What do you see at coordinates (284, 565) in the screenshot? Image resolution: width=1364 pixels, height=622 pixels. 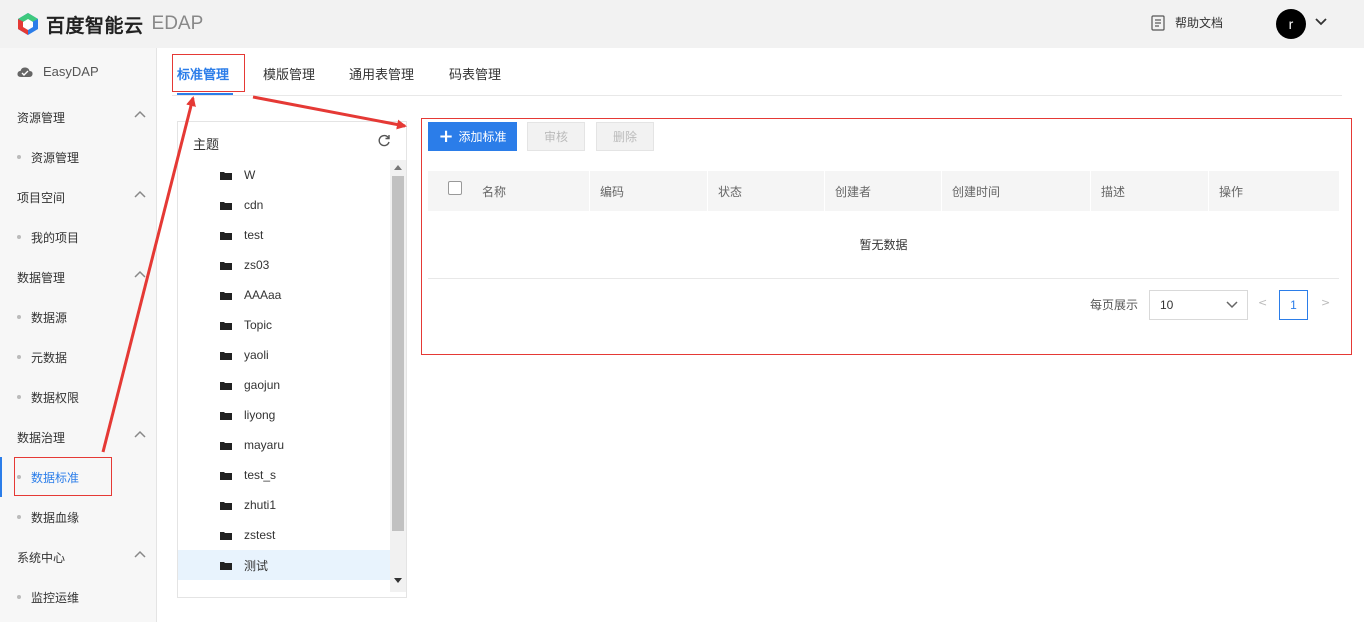 I see `tree-item: 测试` at bounding box center [284, 565].